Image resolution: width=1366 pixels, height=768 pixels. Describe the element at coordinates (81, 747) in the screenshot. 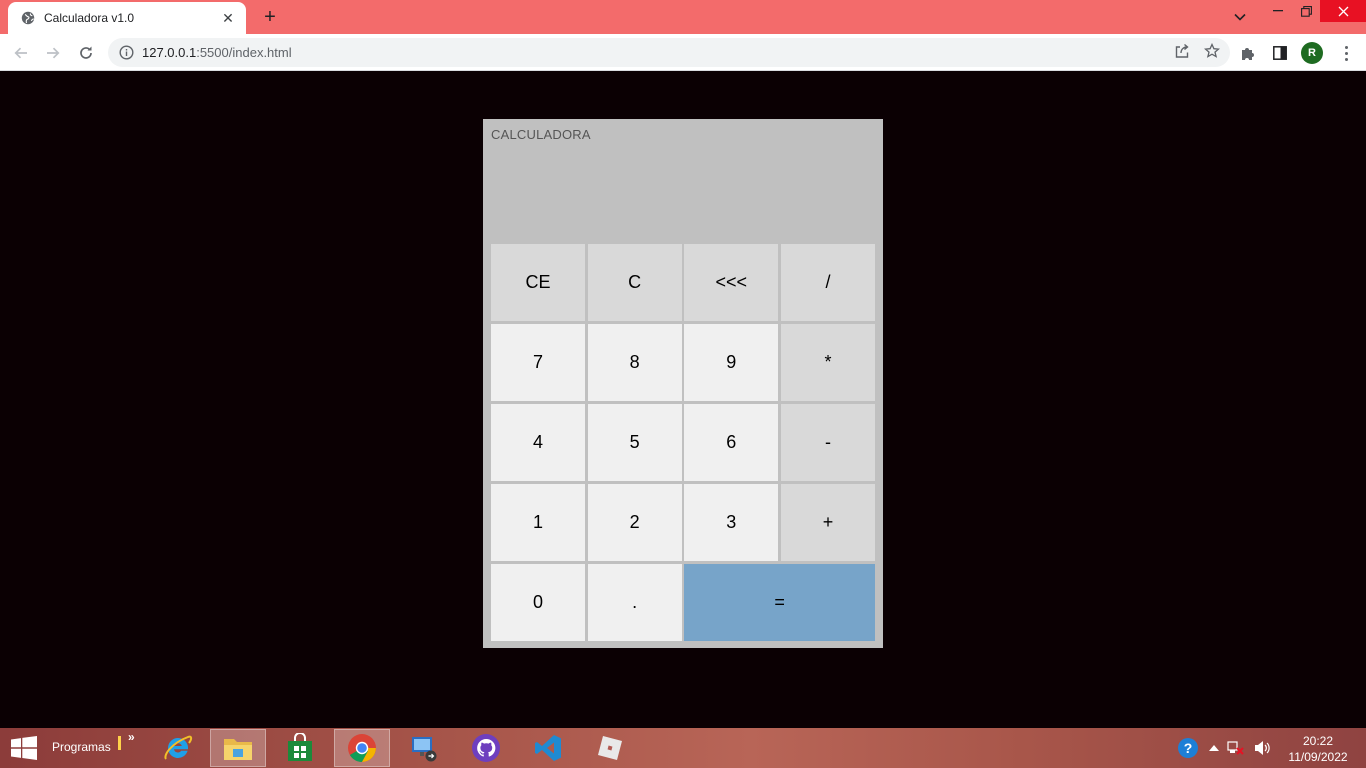

I see `programs-toolbar-label: Programas` at that location.